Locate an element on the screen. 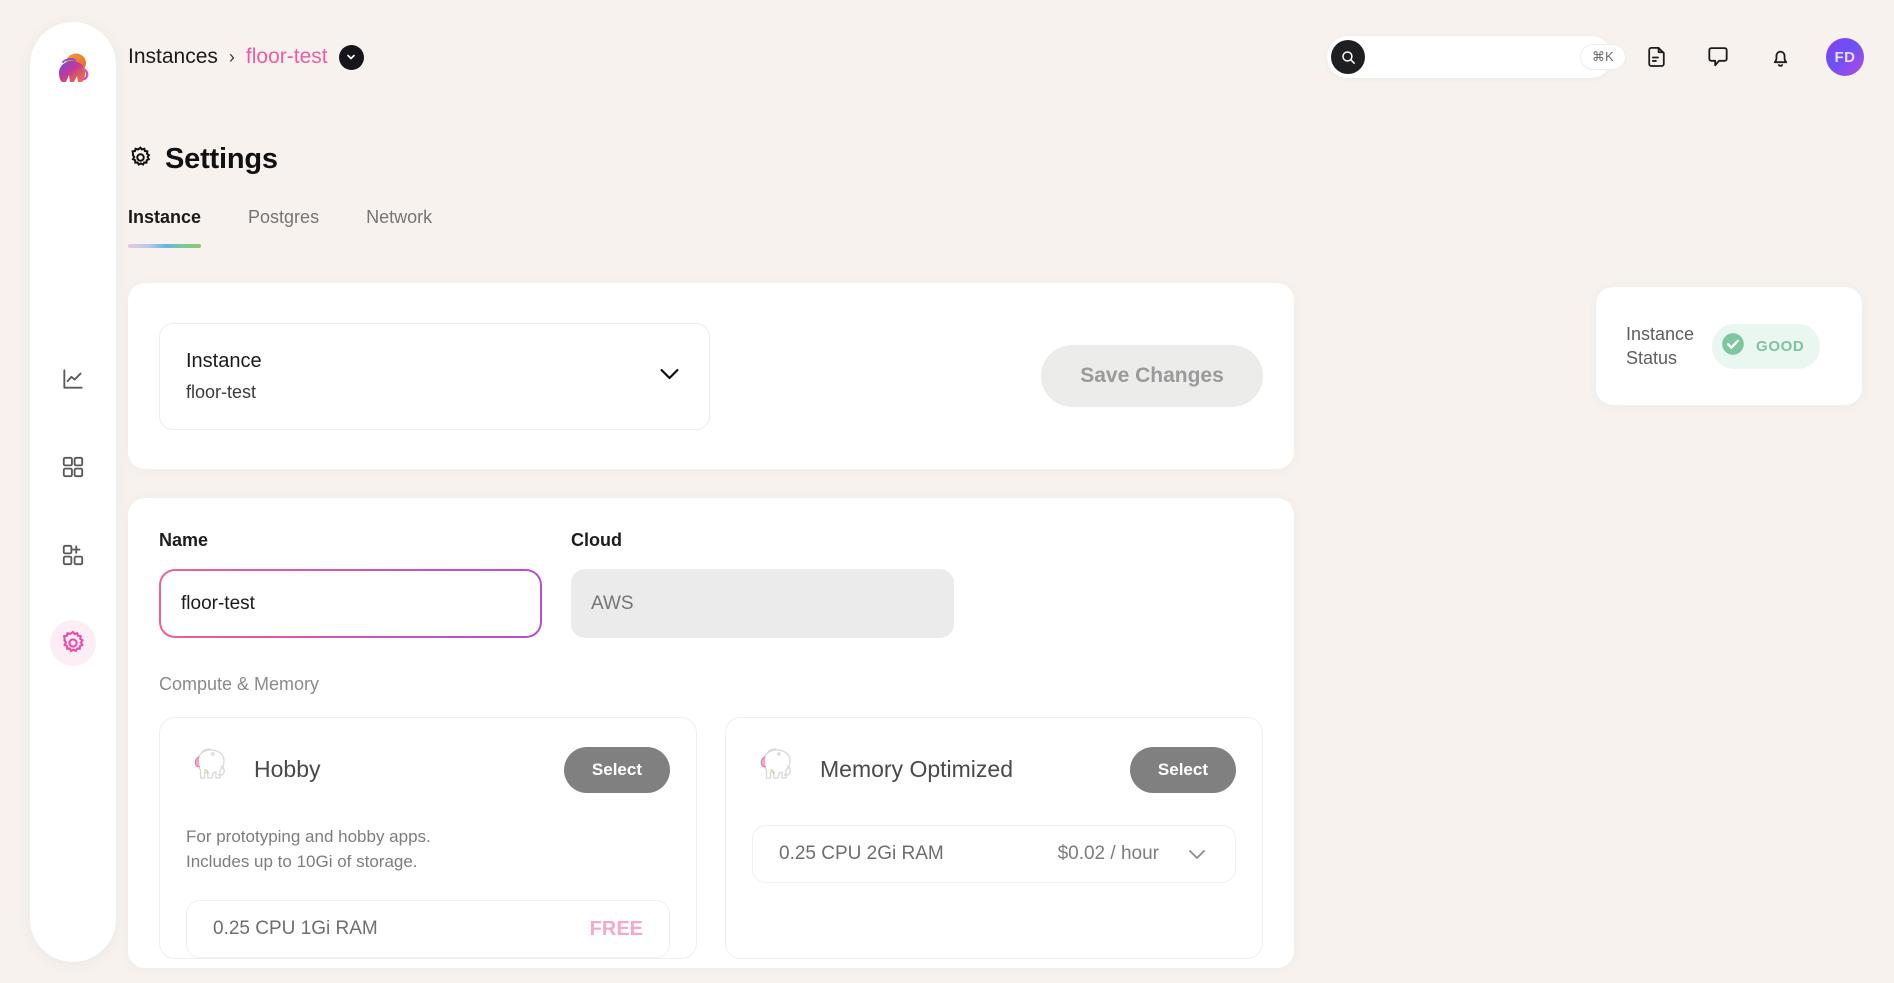 This screenshot has width=1894, height=983. header-actions: ⌘K FD is located at coordinates (1595, 57).